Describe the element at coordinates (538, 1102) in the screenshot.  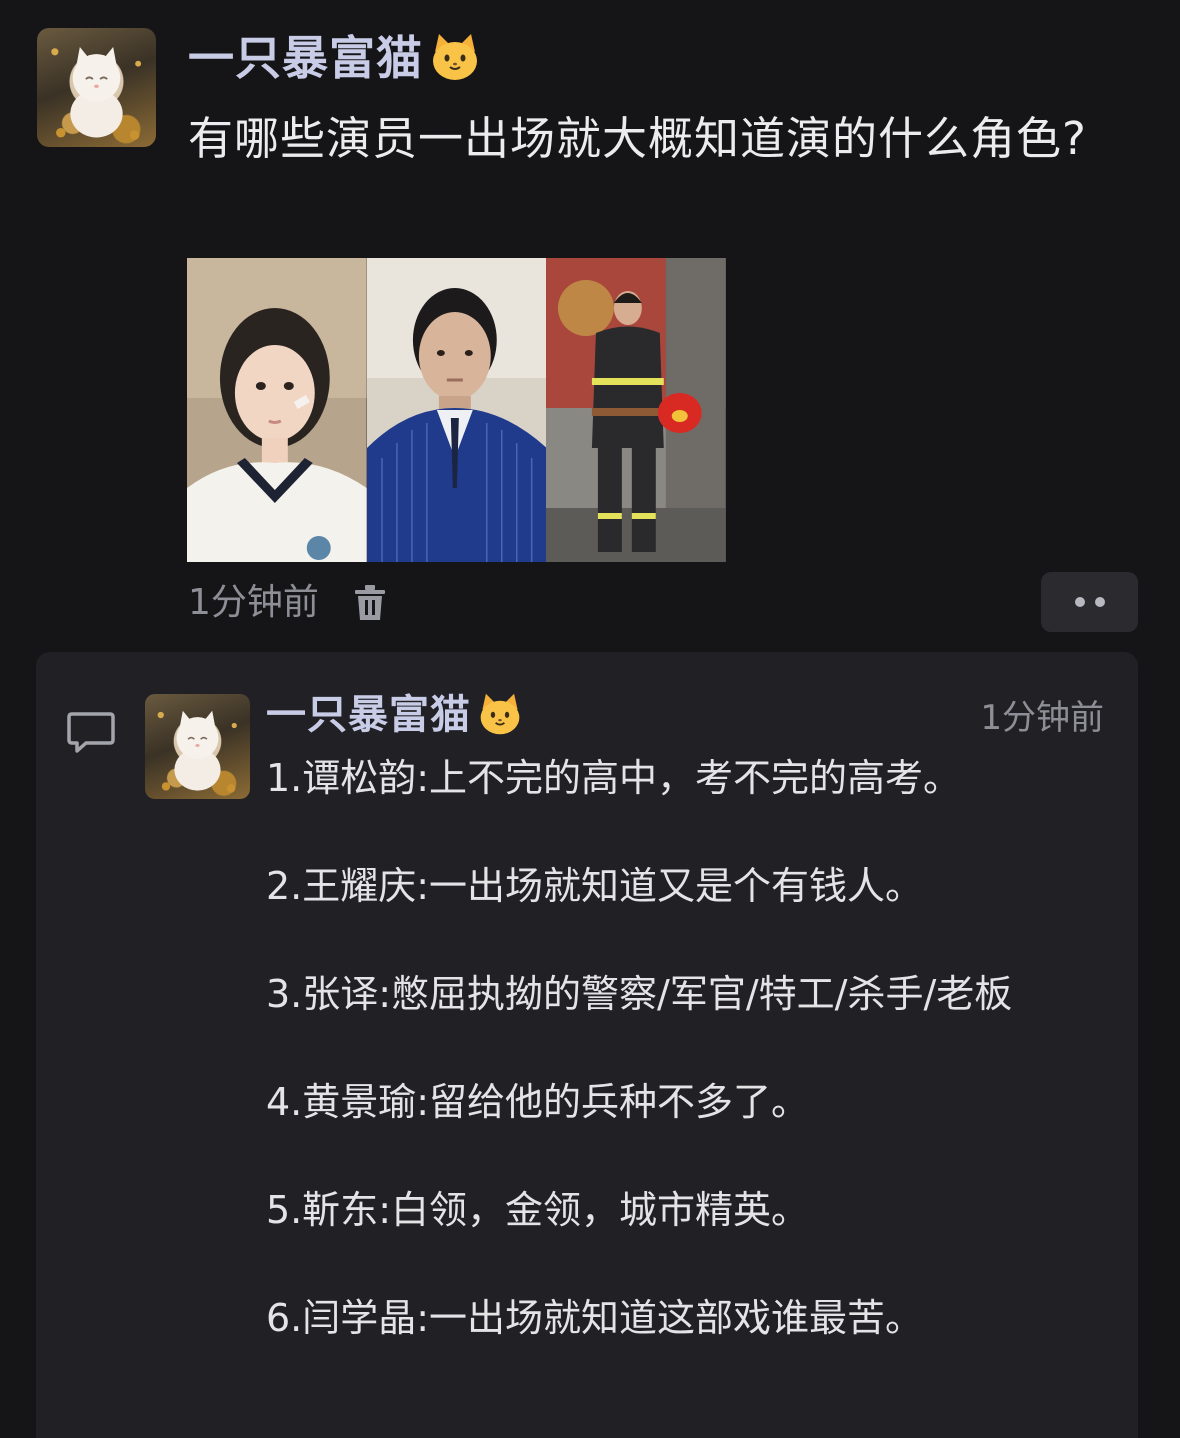
I see `comment-line: 4.黄景瑜:留给他的兵种不多了。` at that location.